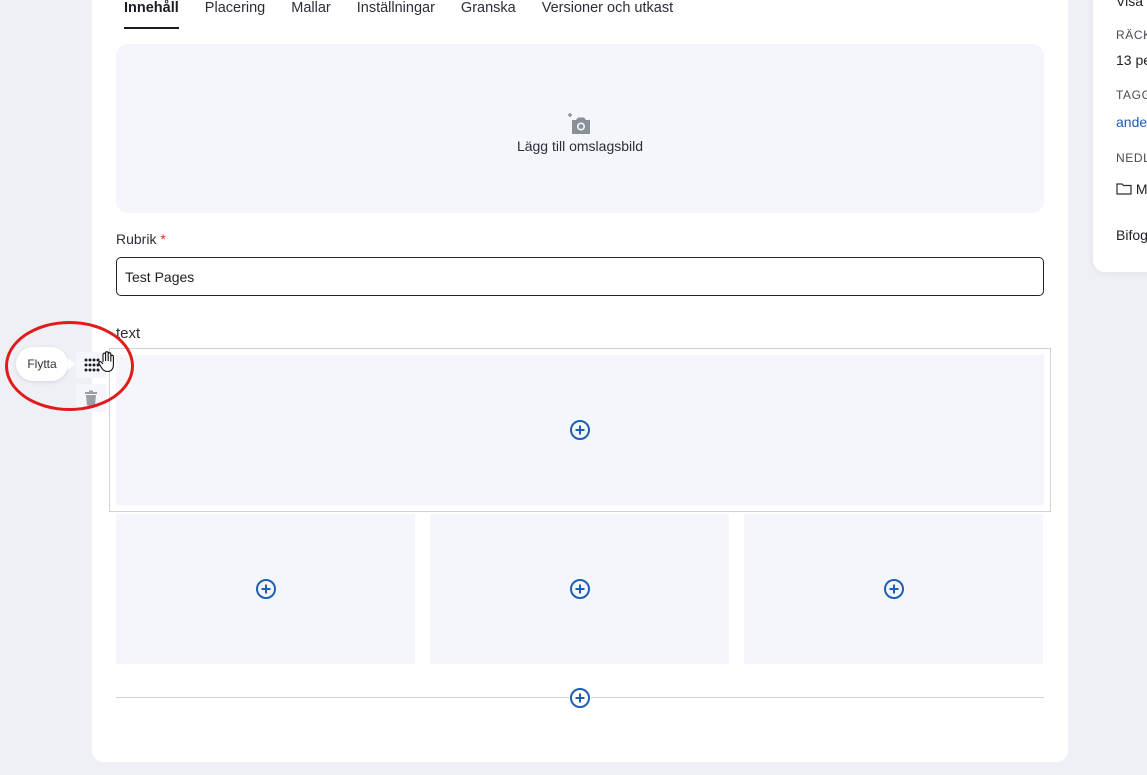  I want to click on folder-icon, so click(1124, 189).